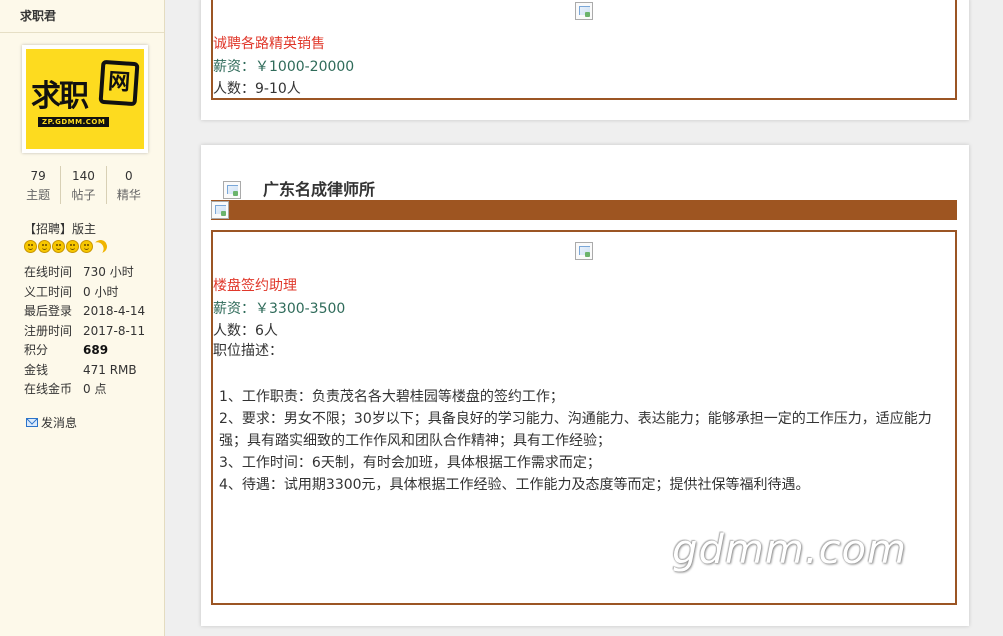 Image resolution: width=1003 pixels, height=636 pixels. Describe the element at coordinates (83, 195) in the screenshot. I see `stat-posts-label: 帖子` at that location.